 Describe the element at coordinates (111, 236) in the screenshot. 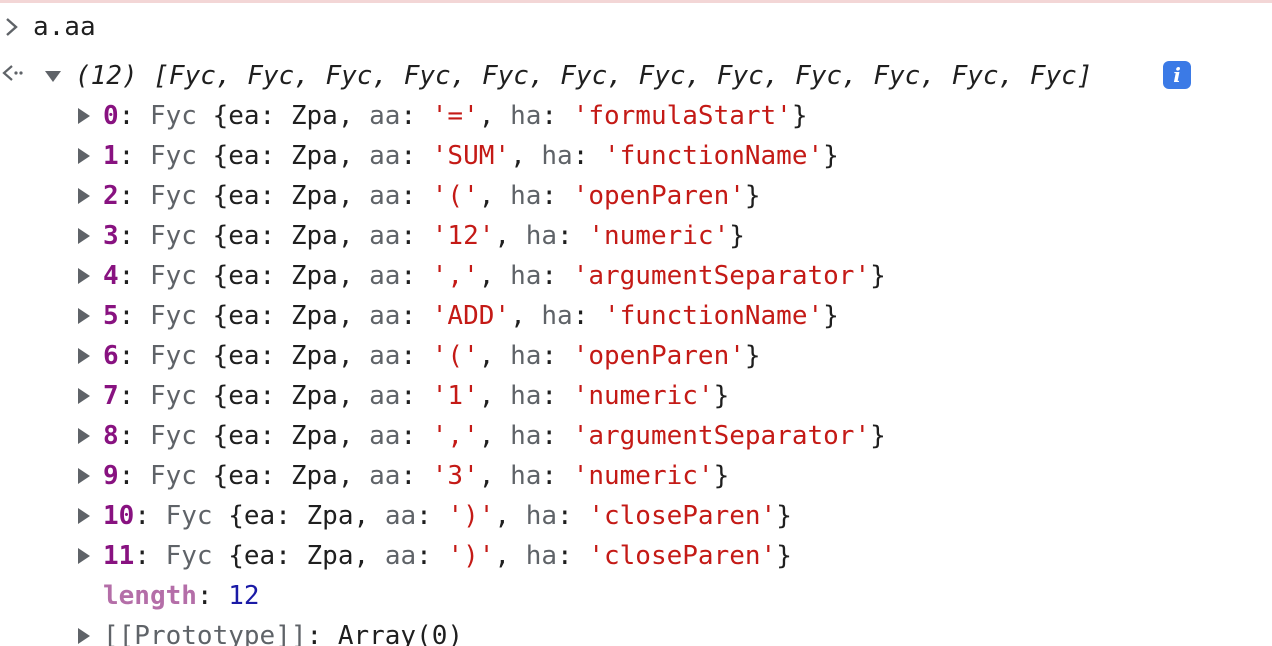

I see `entry-index: 3` at that location.